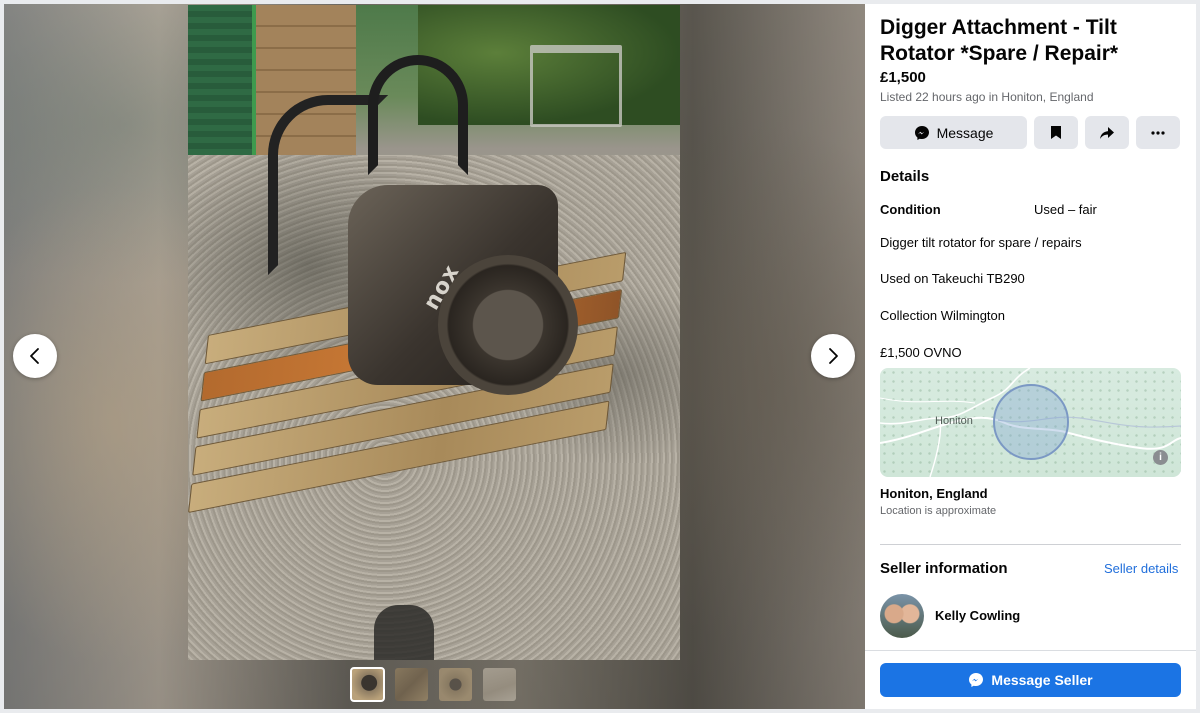 The image size is (1200, 713). What do you see at coordinates (903, 77) in the screenshot?
I see `listing-price: £1,500` at bounding box center [903, 77].